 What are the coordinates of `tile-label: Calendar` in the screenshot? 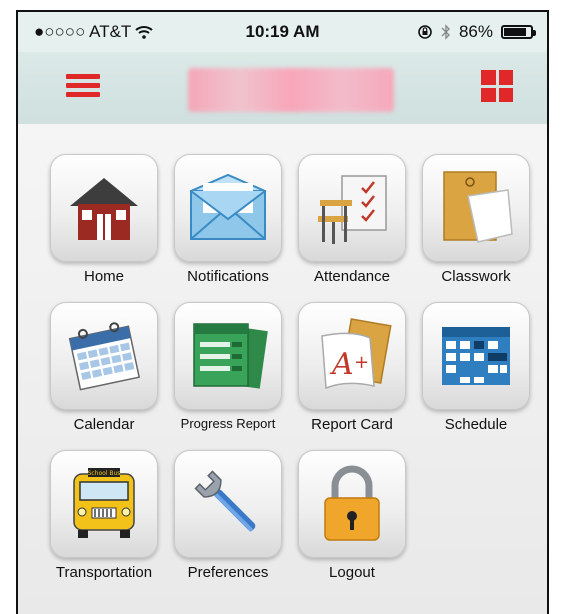 It's located at (104, 424).